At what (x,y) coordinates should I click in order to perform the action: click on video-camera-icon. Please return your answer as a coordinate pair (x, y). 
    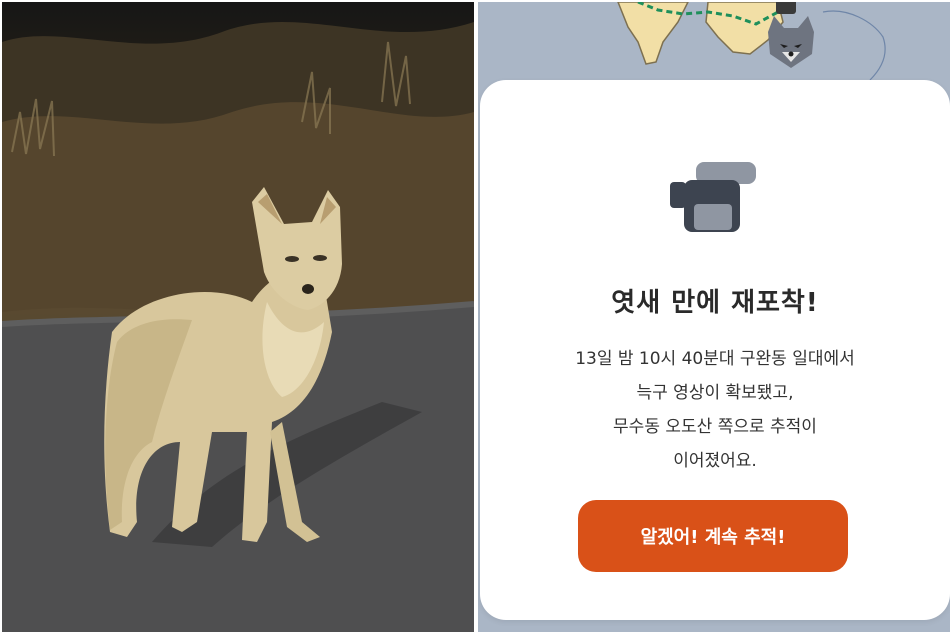
    Looking at the image, I should click on (713, 197).